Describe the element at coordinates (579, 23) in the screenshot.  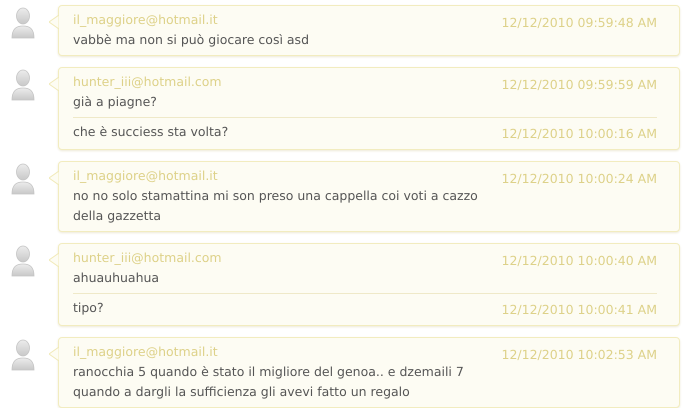
I see `message-time: 12/12/2010 09:59:48 AM` at that location.